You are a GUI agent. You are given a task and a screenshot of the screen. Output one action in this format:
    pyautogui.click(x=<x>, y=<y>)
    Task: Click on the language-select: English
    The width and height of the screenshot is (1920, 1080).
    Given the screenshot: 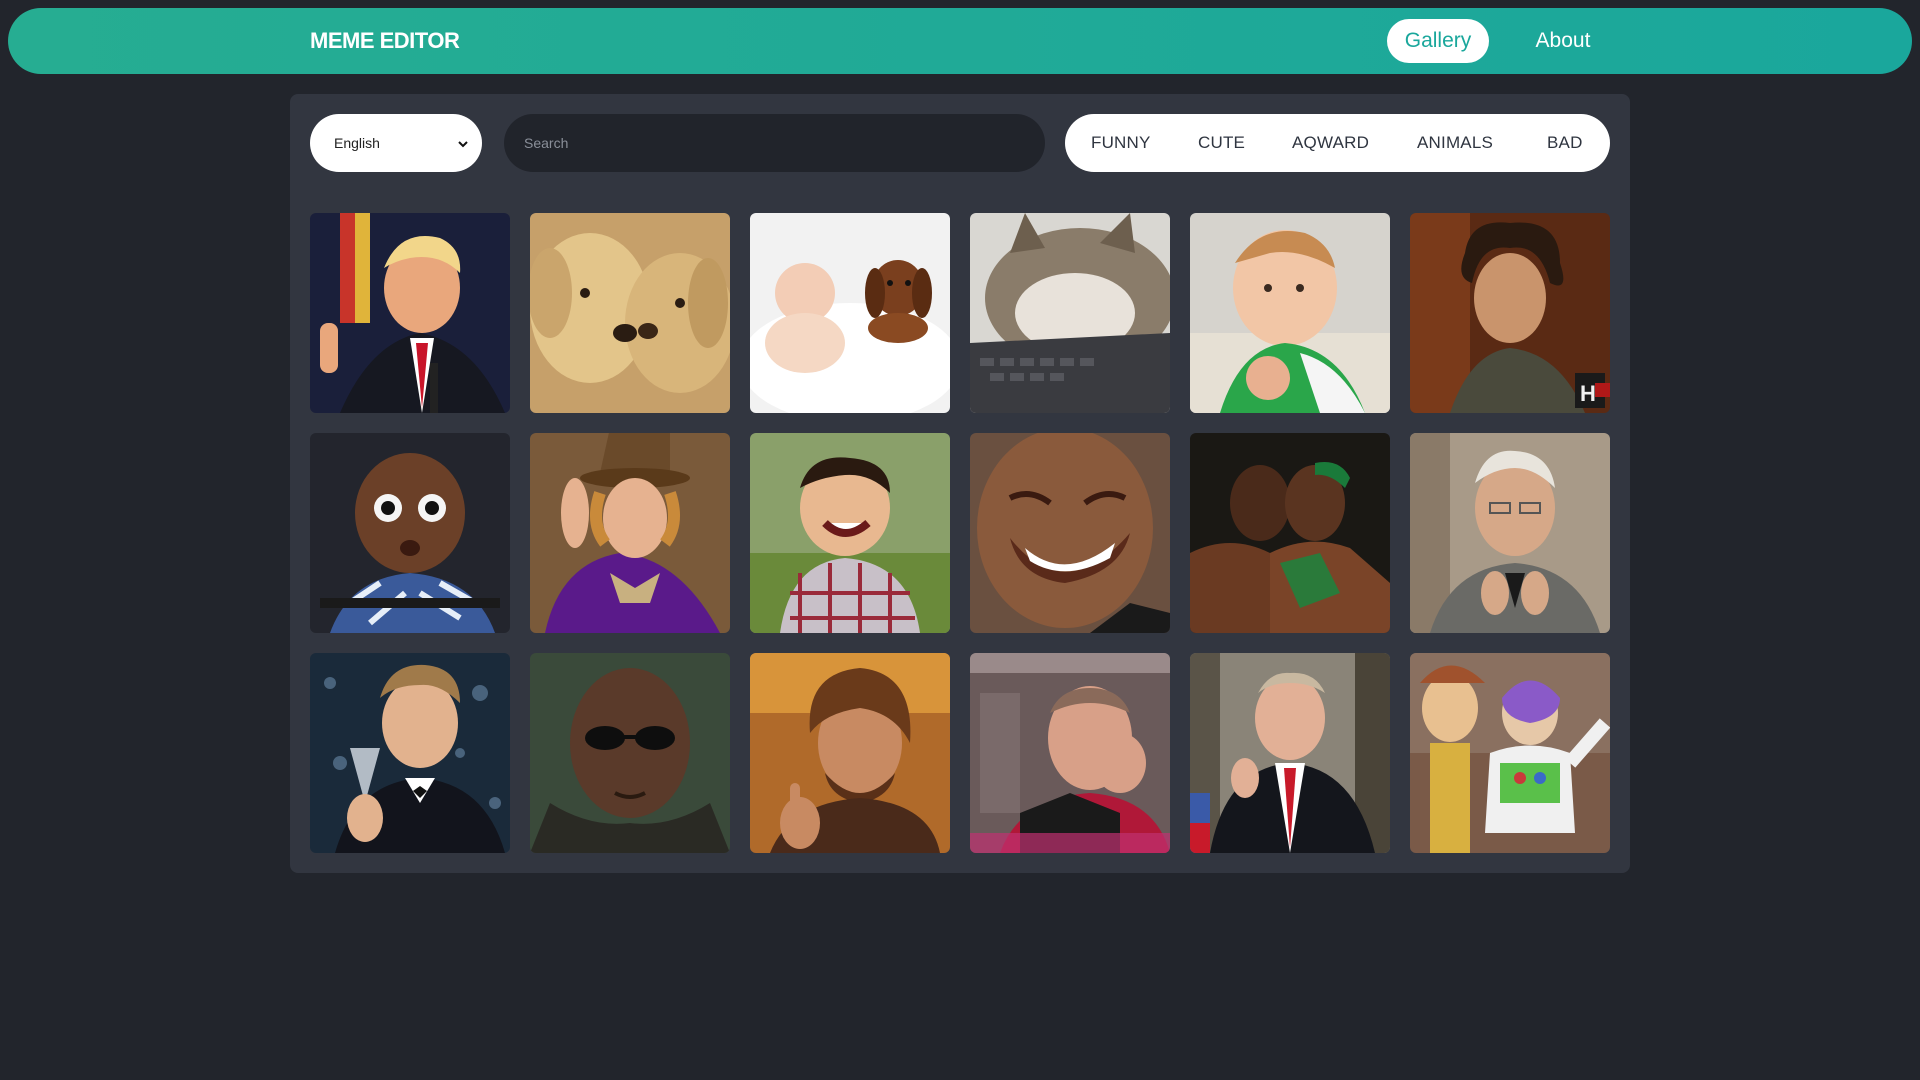 What is the action you would take?
    pyautogui.click(x=396, y=143)
    